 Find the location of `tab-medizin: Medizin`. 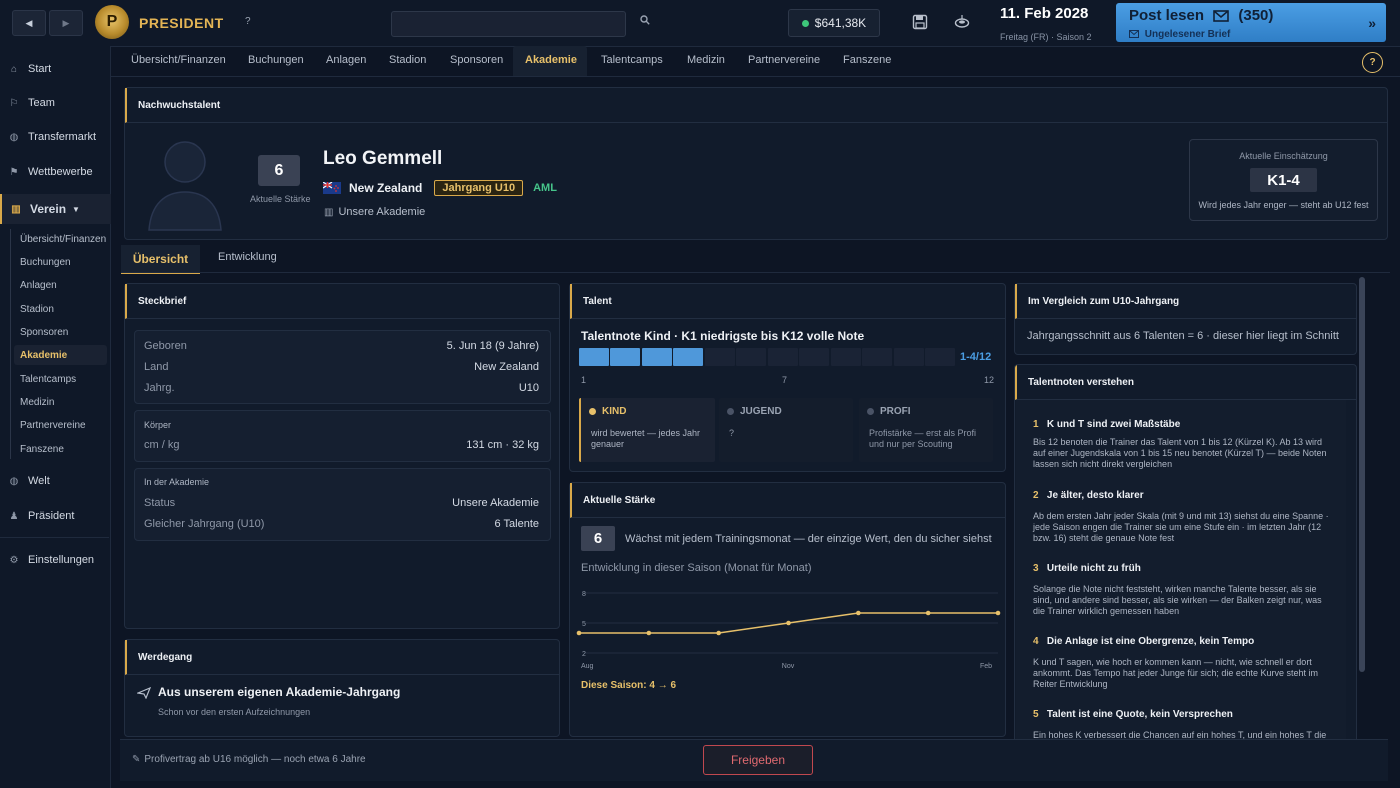

tab-medizin: Medizin is located at coordinates (706, 60).